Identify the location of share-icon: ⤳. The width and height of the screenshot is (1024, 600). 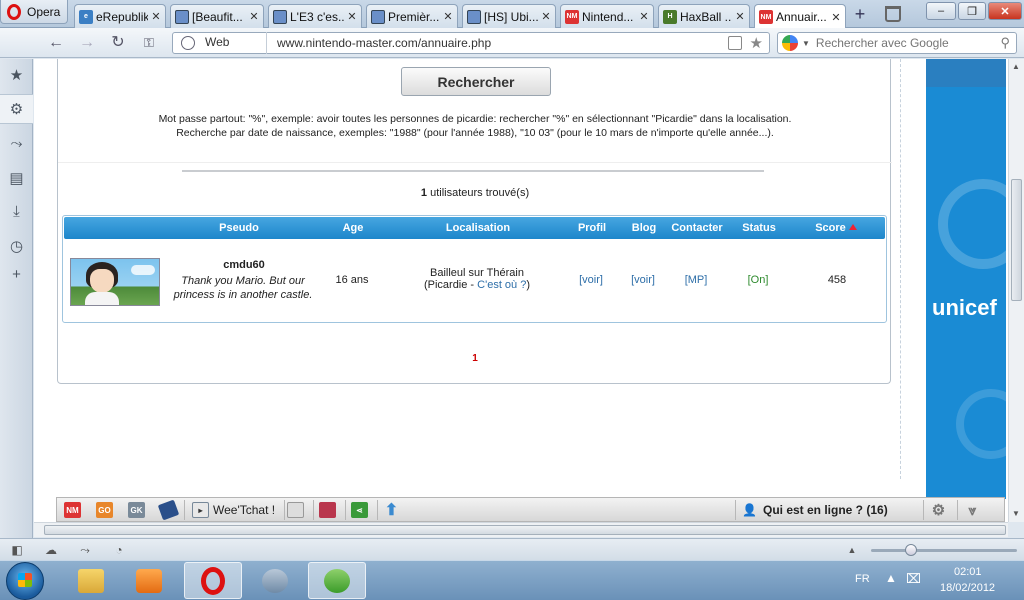
(16, 143).